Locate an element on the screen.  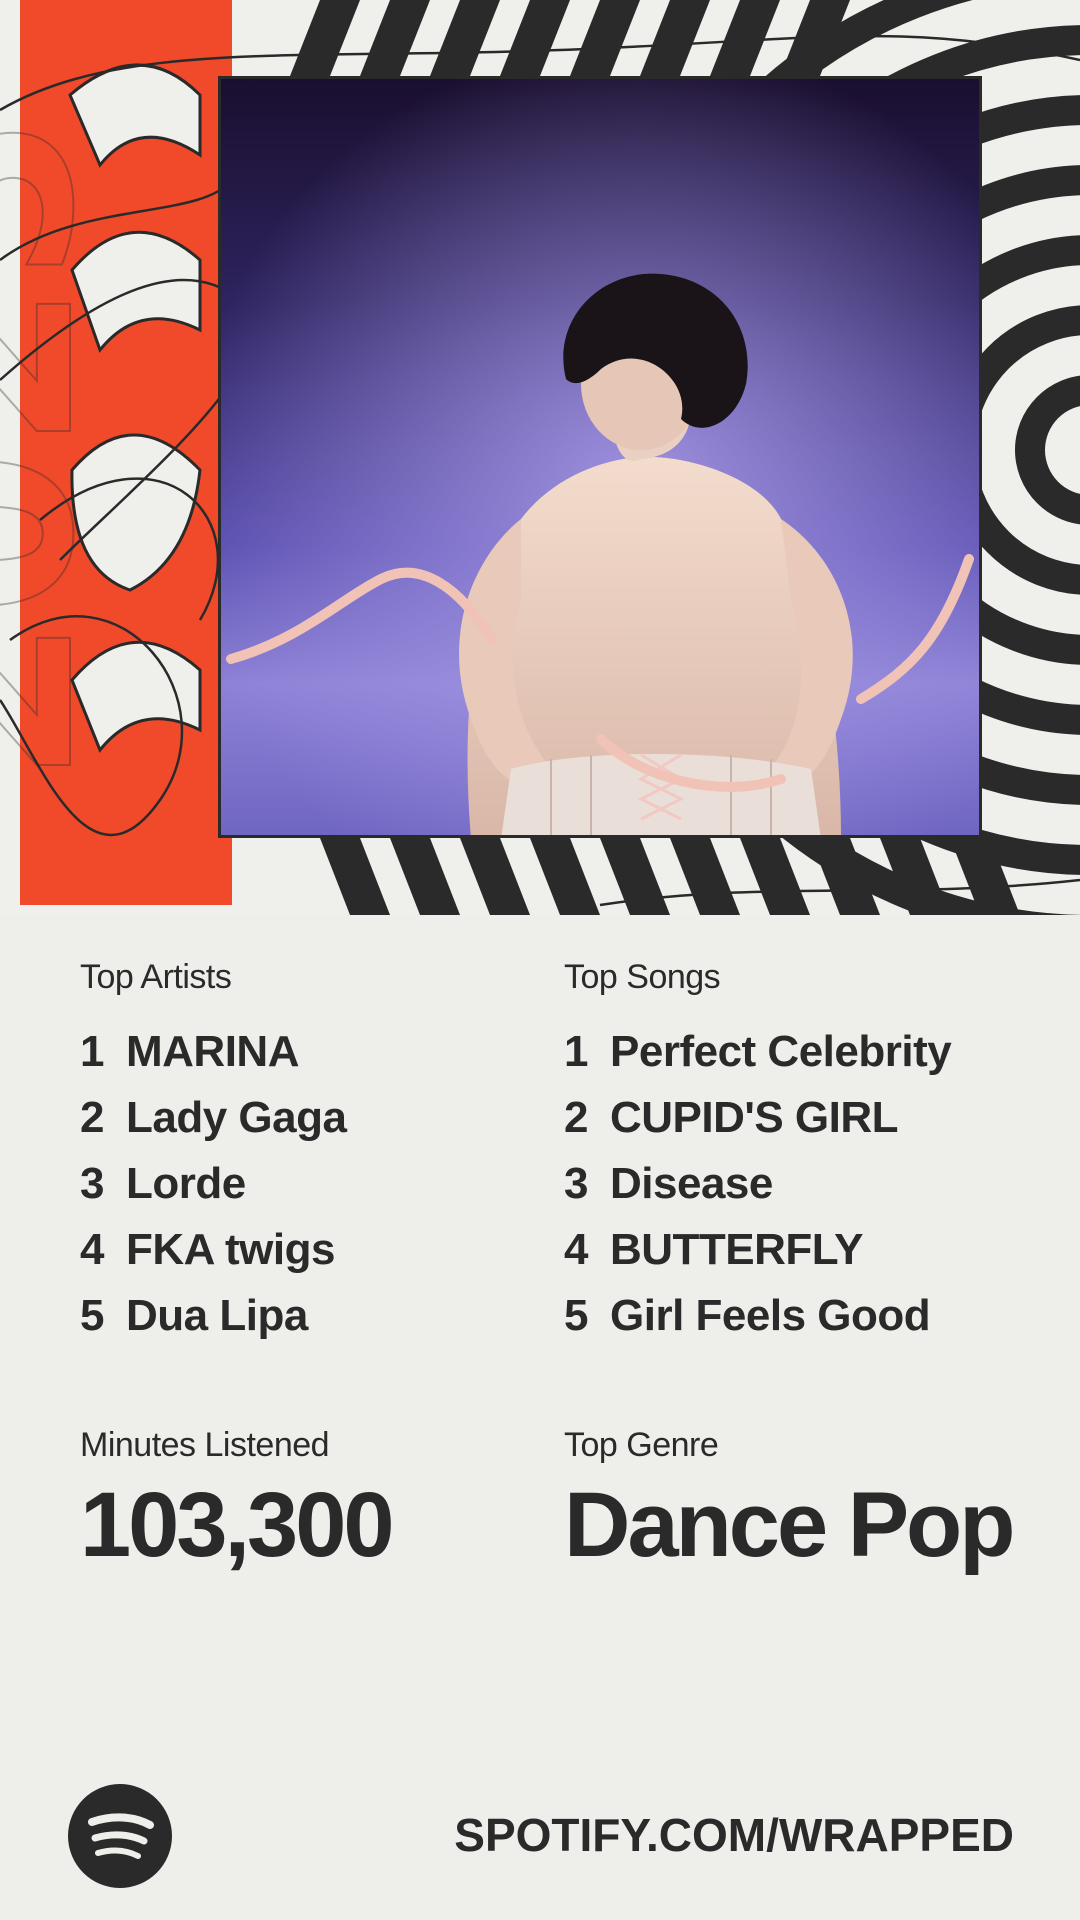
genre-column: Top Genre Dance Pop is located at coordinates (794, 1499).